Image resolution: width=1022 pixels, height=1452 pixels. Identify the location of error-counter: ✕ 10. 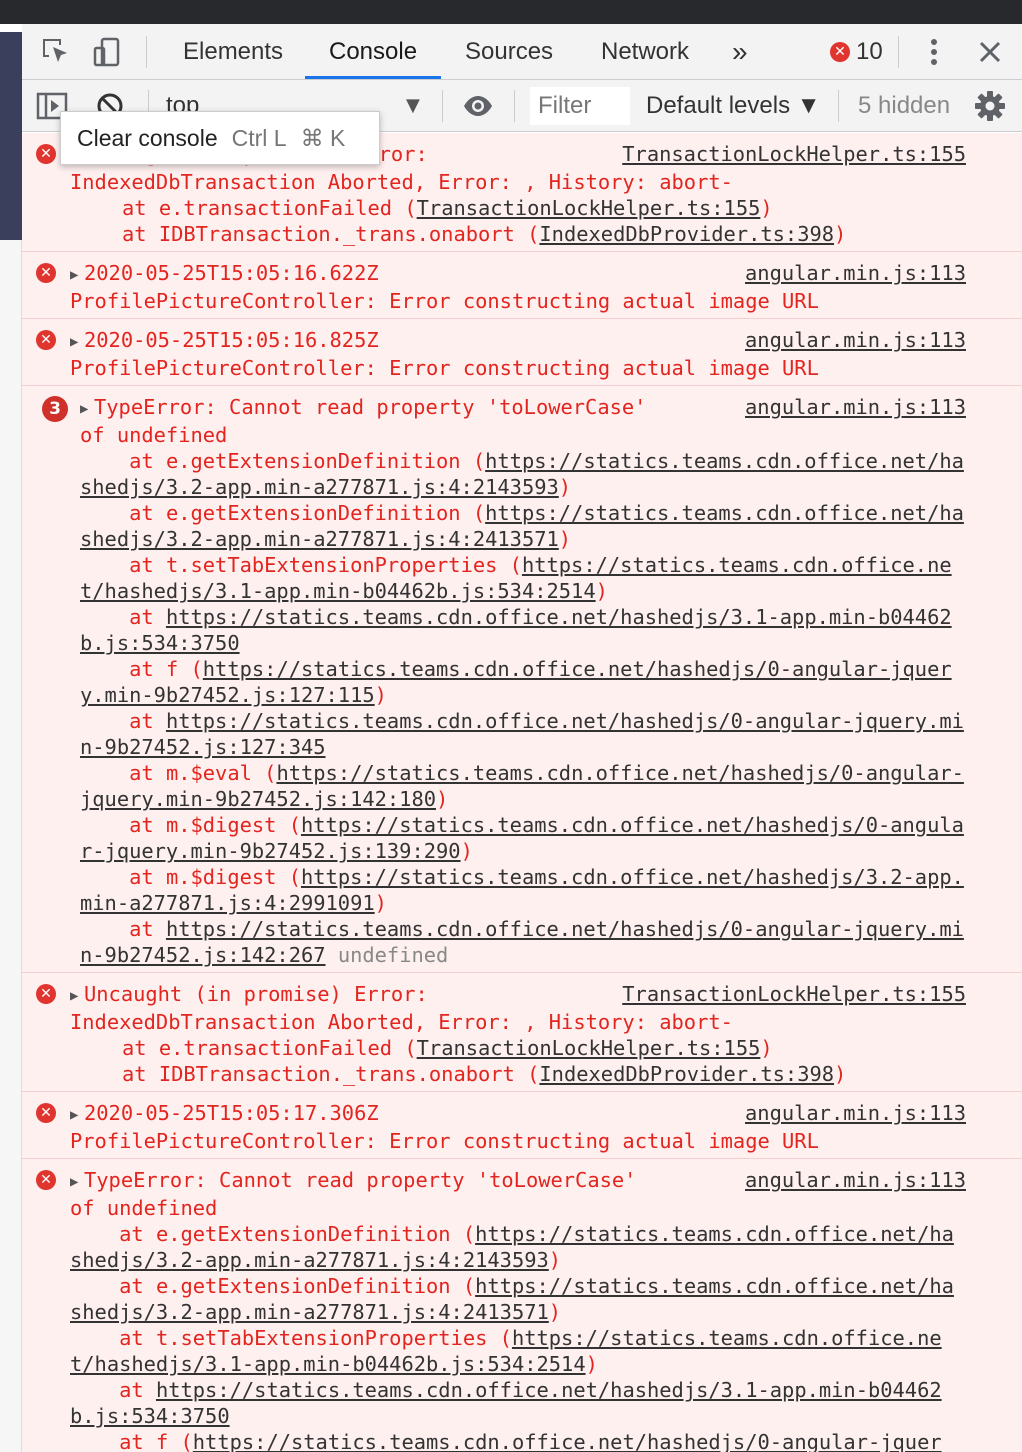
(856, 52).